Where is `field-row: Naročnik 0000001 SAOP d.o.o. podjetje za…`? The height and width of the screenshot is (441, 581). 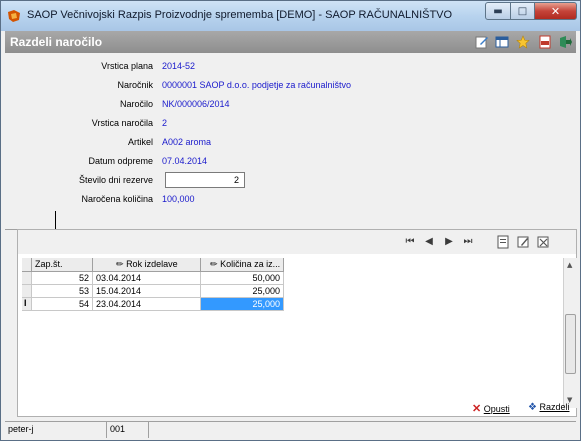 field-row: Naročnik 0000001 SAOP d.o.o. podjetje za… is located at coordinates (290, 87).